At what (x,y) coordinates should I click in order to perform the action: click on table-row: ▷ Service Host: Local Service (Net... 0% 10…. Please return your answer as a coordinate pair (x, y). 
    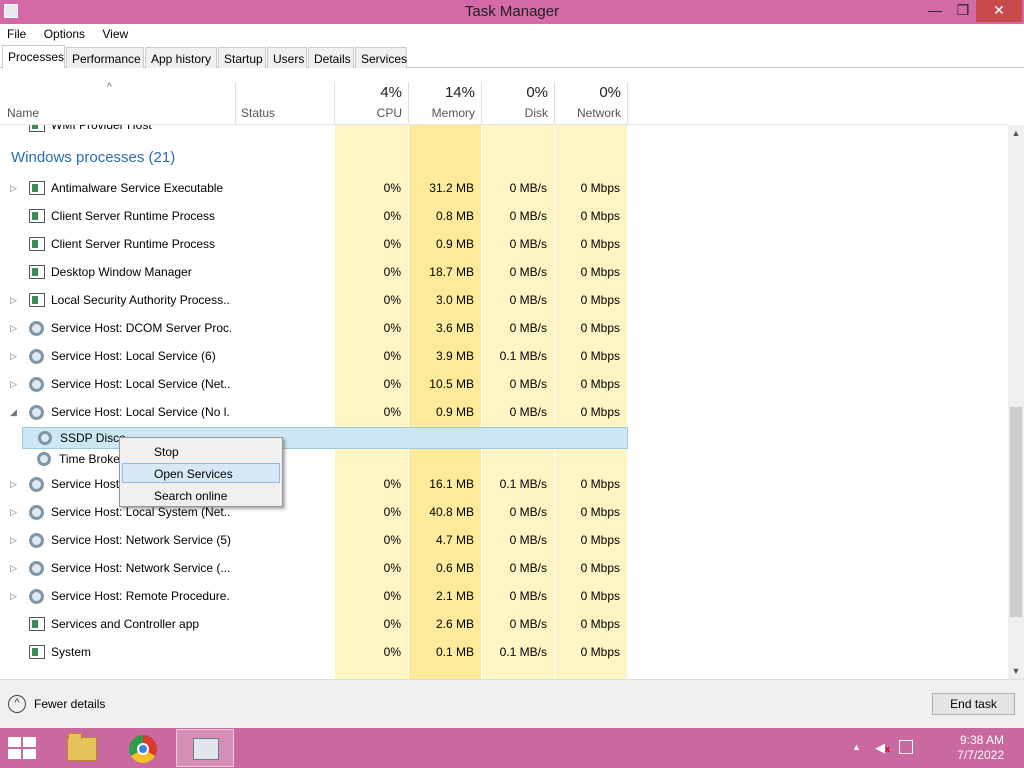
    Looking at the image, I should click on (314, 384).